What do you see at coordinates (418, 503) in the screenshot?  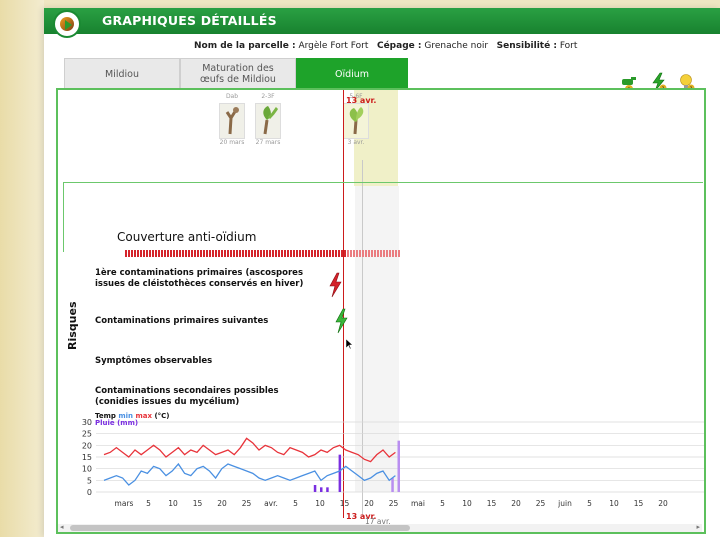 I see `x-tick-label: mai` at bounding box center [418, 503].